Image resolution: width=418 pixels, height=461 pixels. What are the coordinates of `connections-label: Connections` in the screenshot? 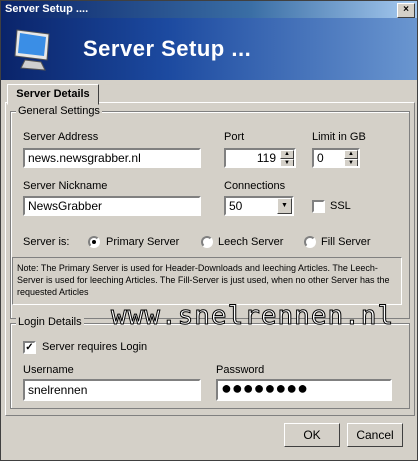 It's located at (255, 186).